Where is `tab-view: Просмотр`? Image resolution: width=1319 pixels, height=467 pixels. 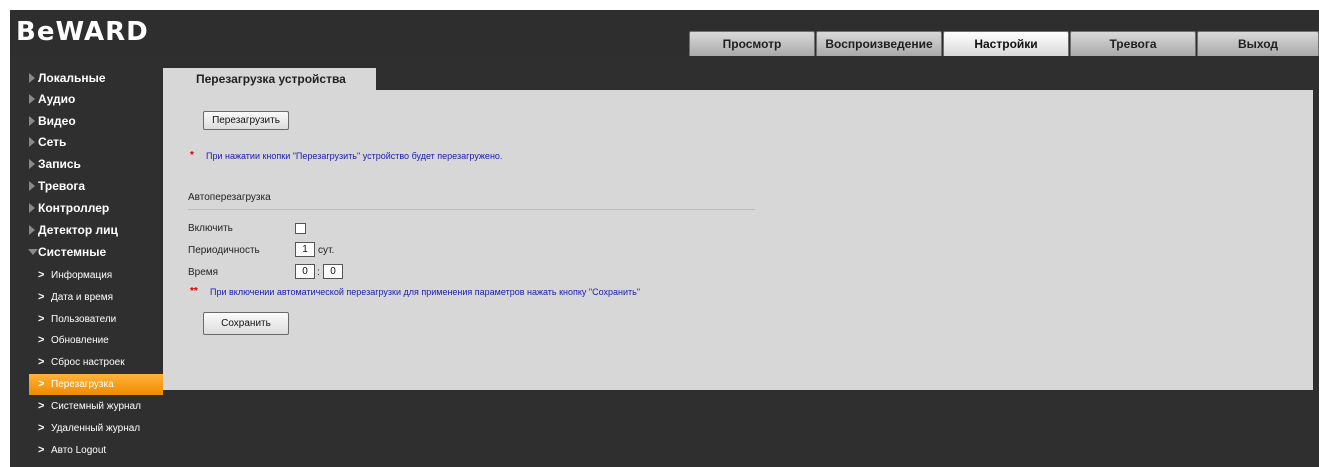
tab-view: Просмотр is located at coordinates (752, 43).